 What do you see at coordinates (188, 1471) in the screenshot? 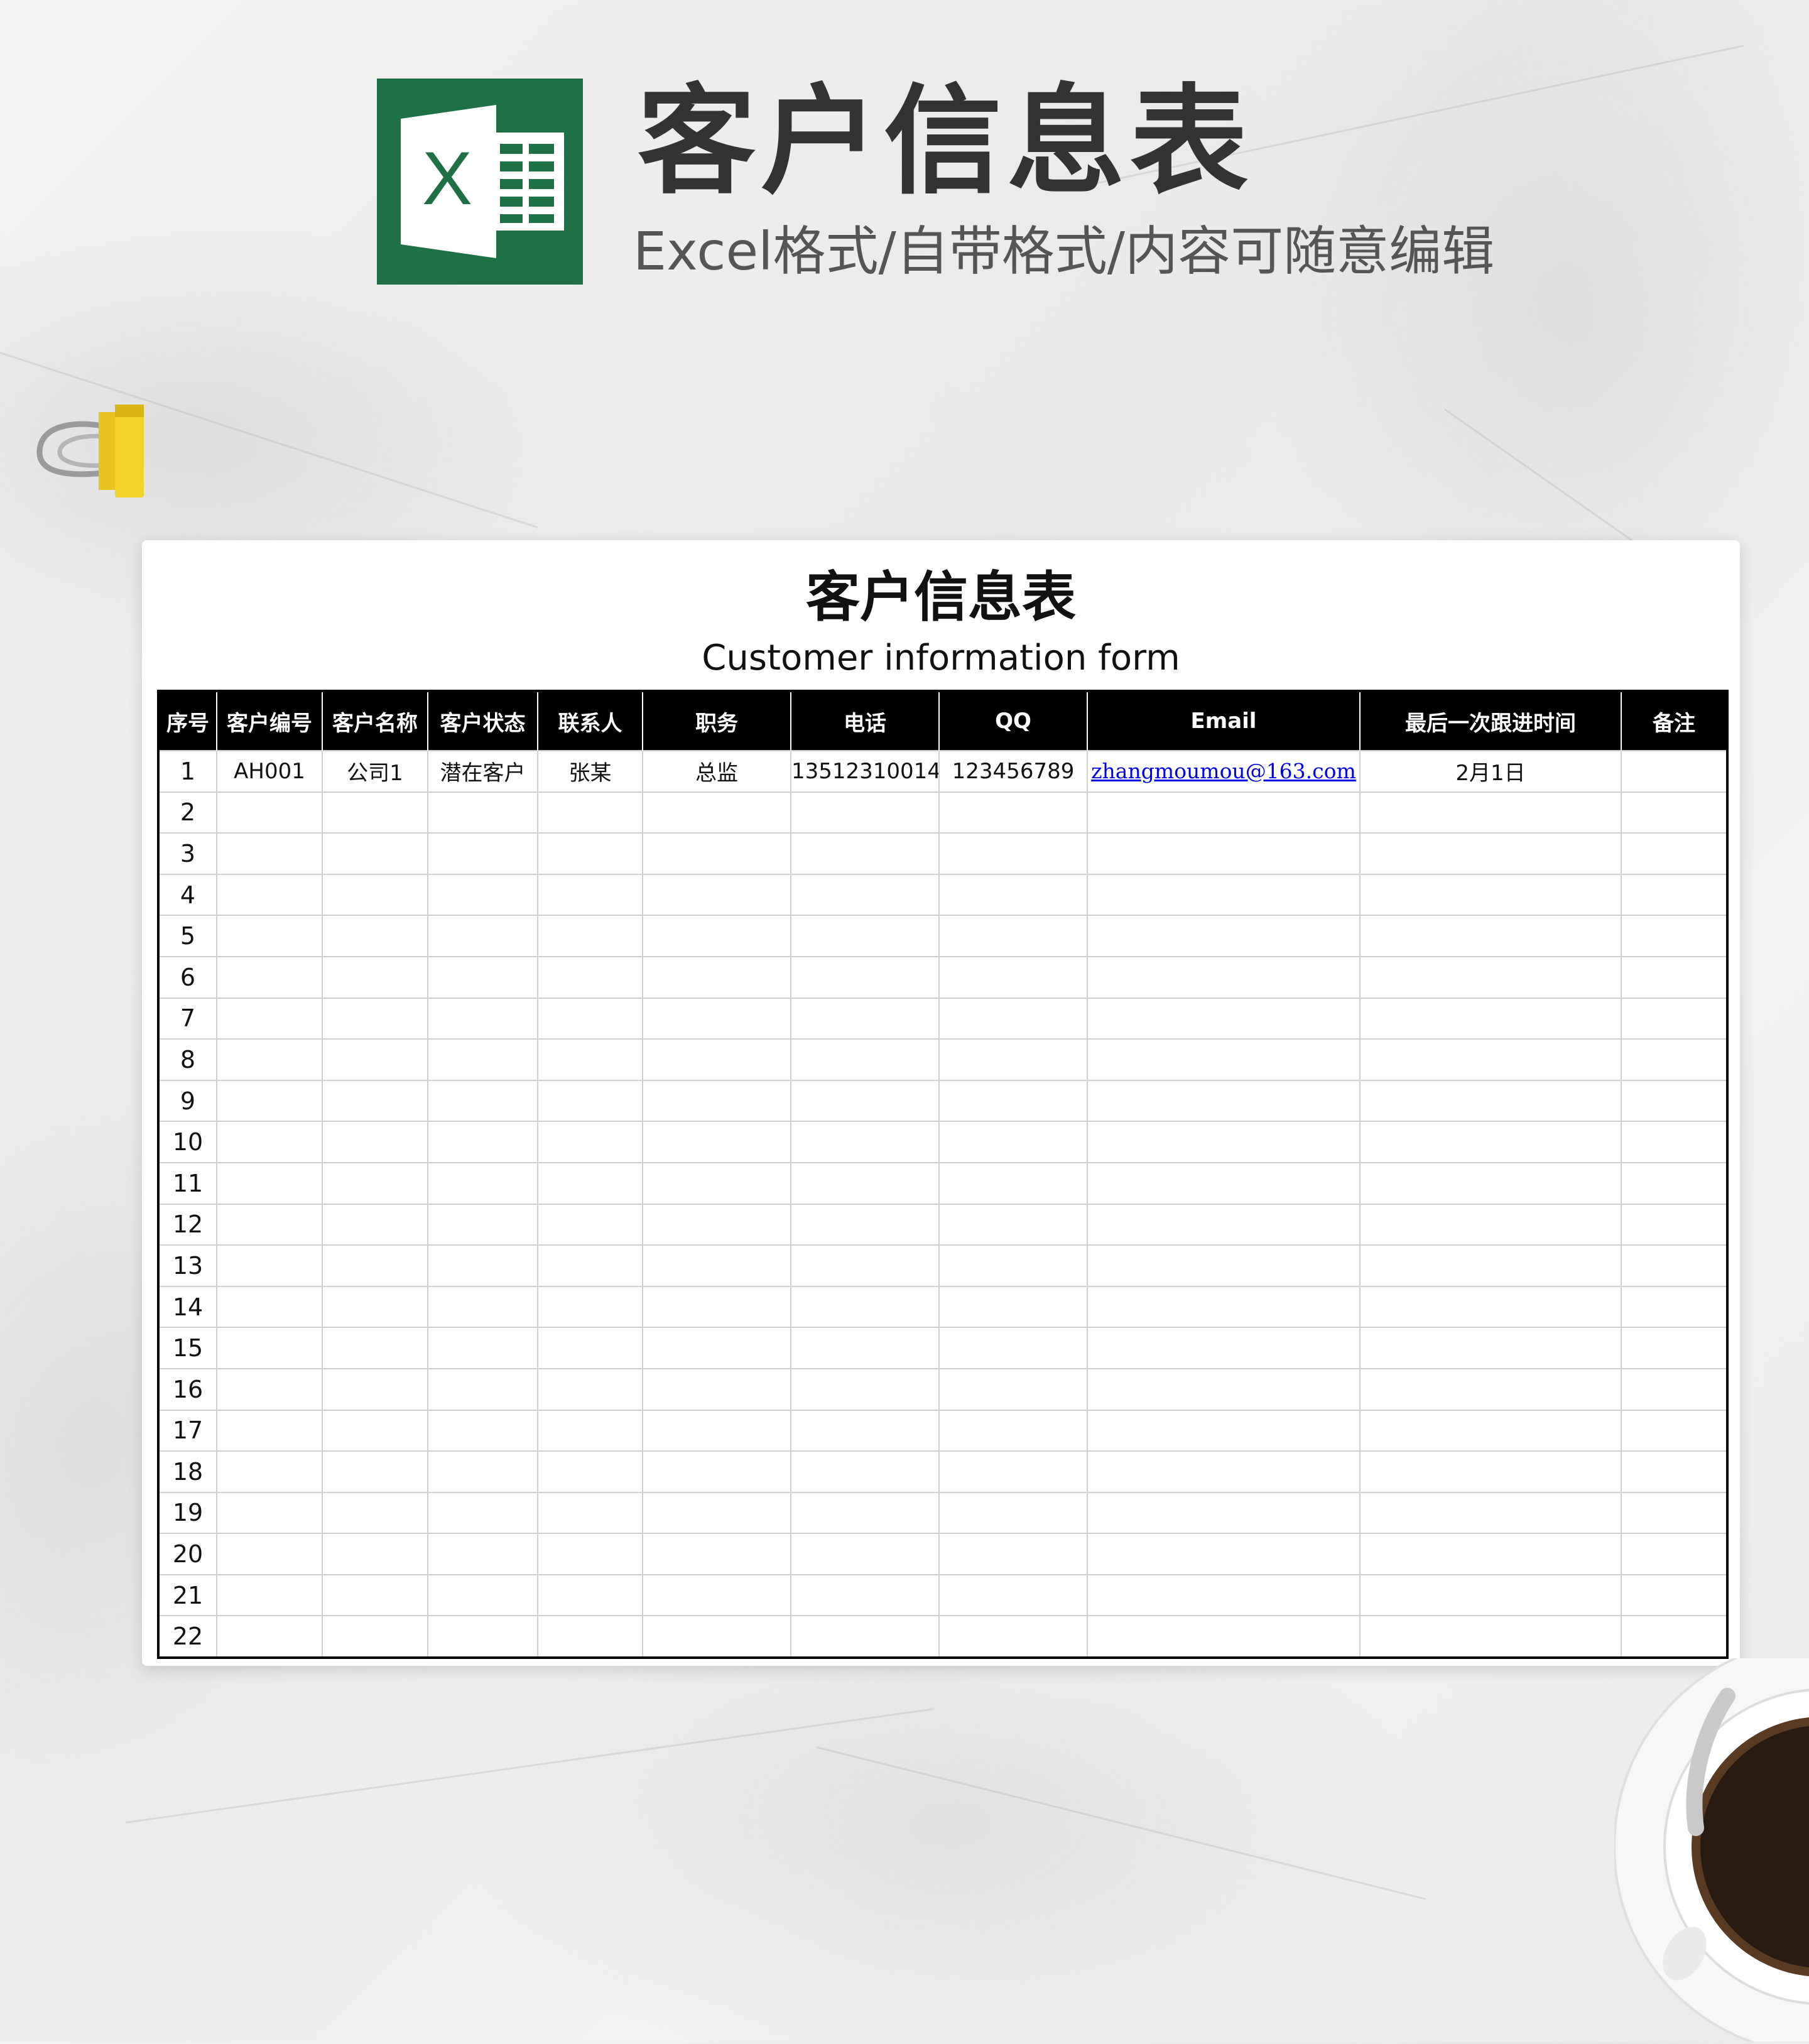
I see `row-number-cell: 18` at bounding box center [188, 1471].